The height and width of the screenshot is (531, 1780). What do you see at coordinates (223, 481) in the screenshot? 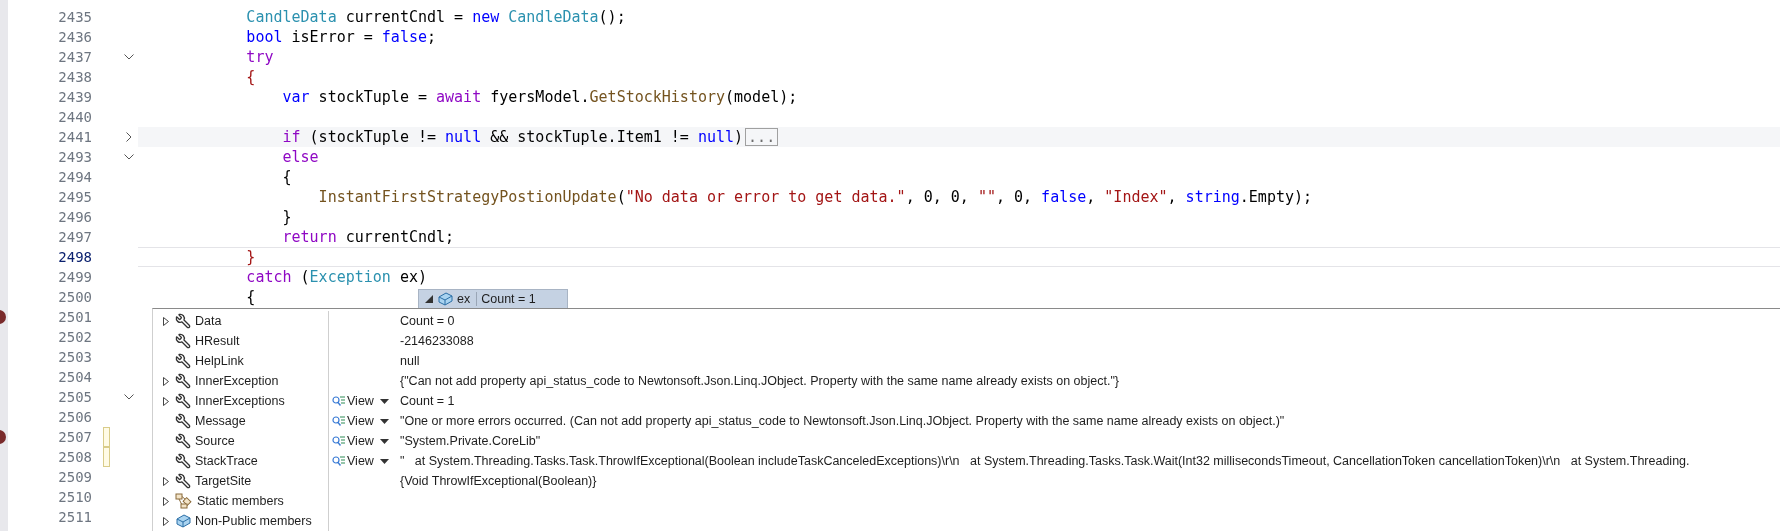
I see `property-name: TargetSite` at bounding box center [223, 481].